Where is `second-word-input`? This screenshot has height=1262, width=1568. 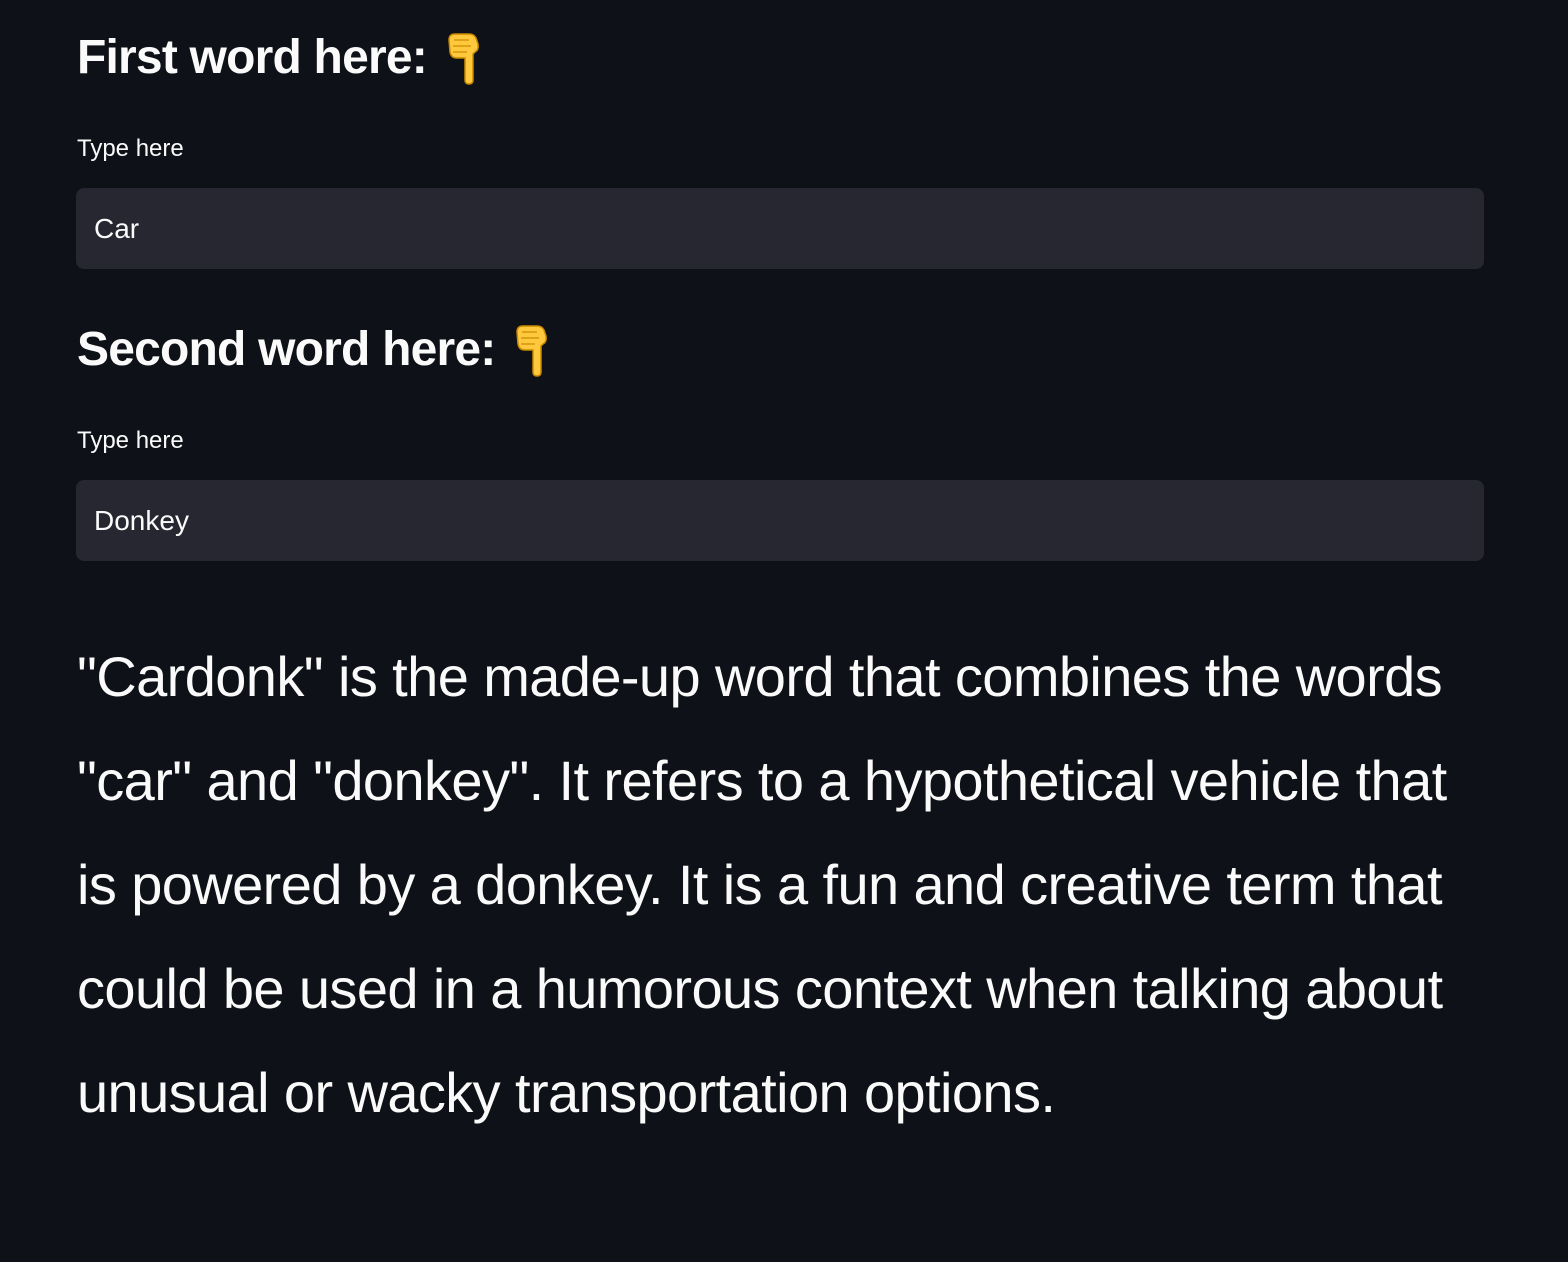 second-word-input is located at coordinates (780, 520).